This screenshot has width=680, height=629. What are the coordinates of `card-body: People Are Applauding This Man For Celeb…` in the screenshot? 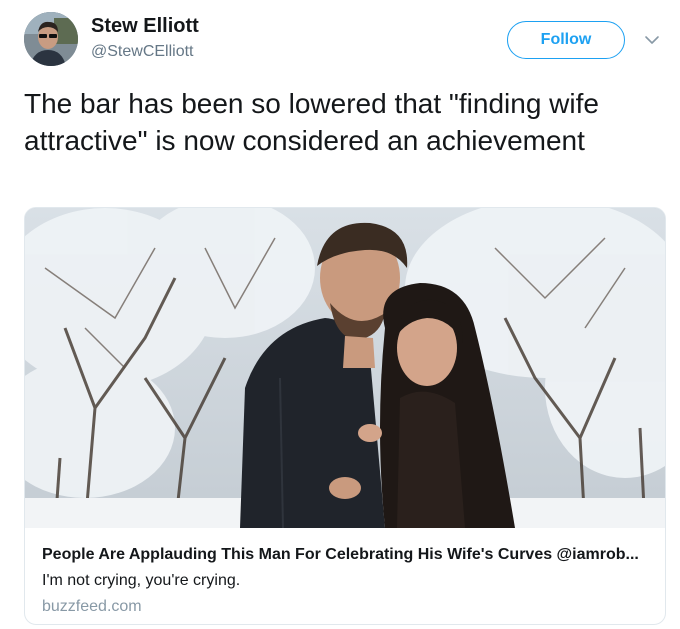 It's located at (345, 576).